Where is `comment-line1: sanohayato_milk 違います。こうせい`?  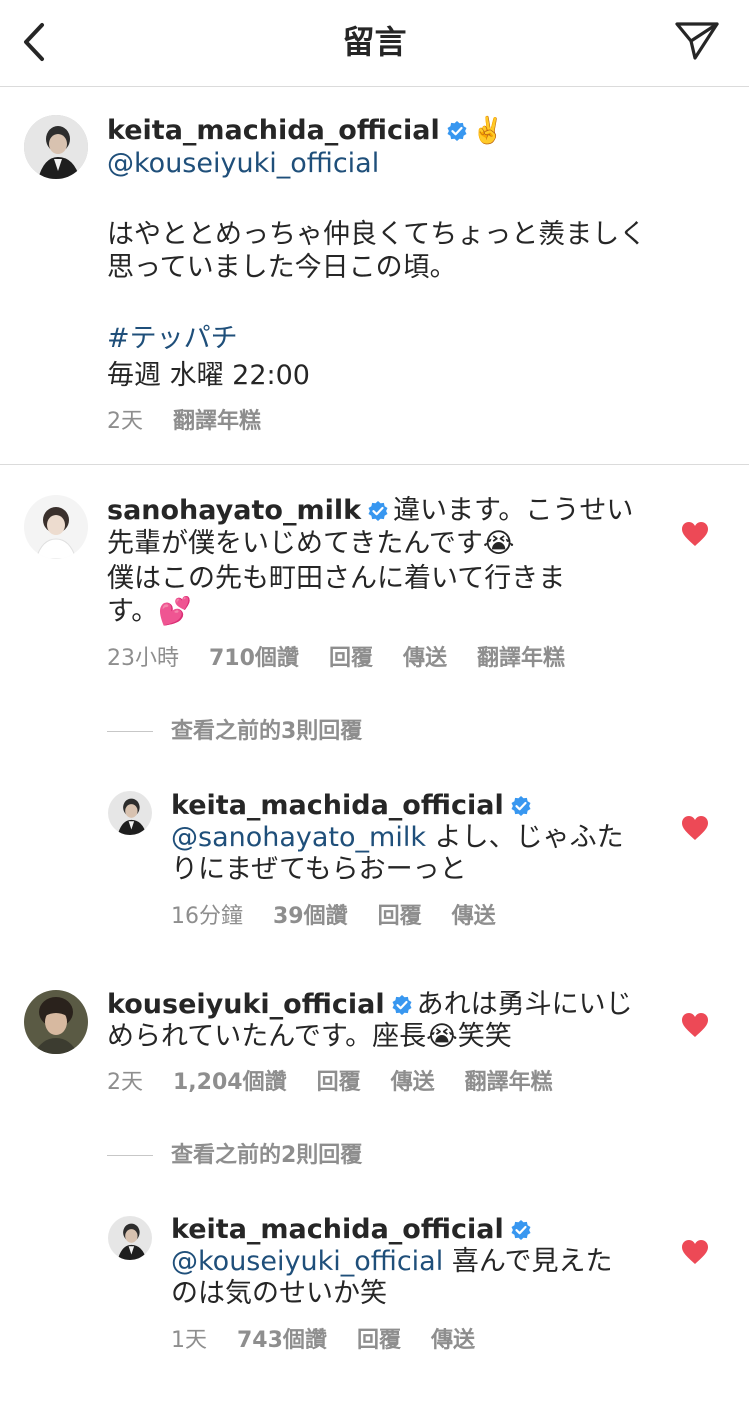
comment-line1: sanohayato_milk 違います。こうせい is located at coordinates (377, 512).